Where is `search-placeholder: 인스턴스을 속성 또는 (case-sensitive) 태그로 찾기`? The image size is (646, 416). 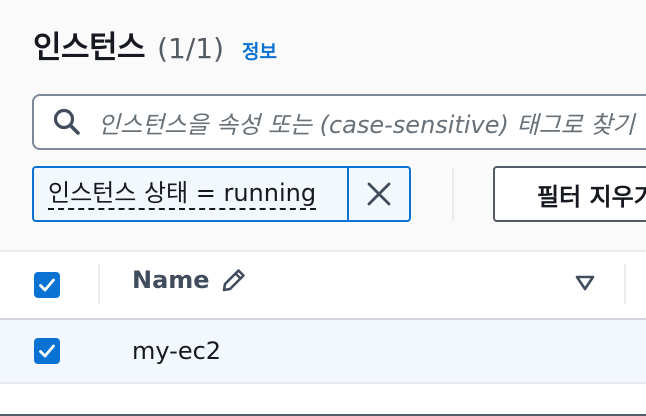 search-placeholder: 인스턴스을 속성 또는 (case-sensitive) 태그로 찾기 is located at coordinates (366, 124).